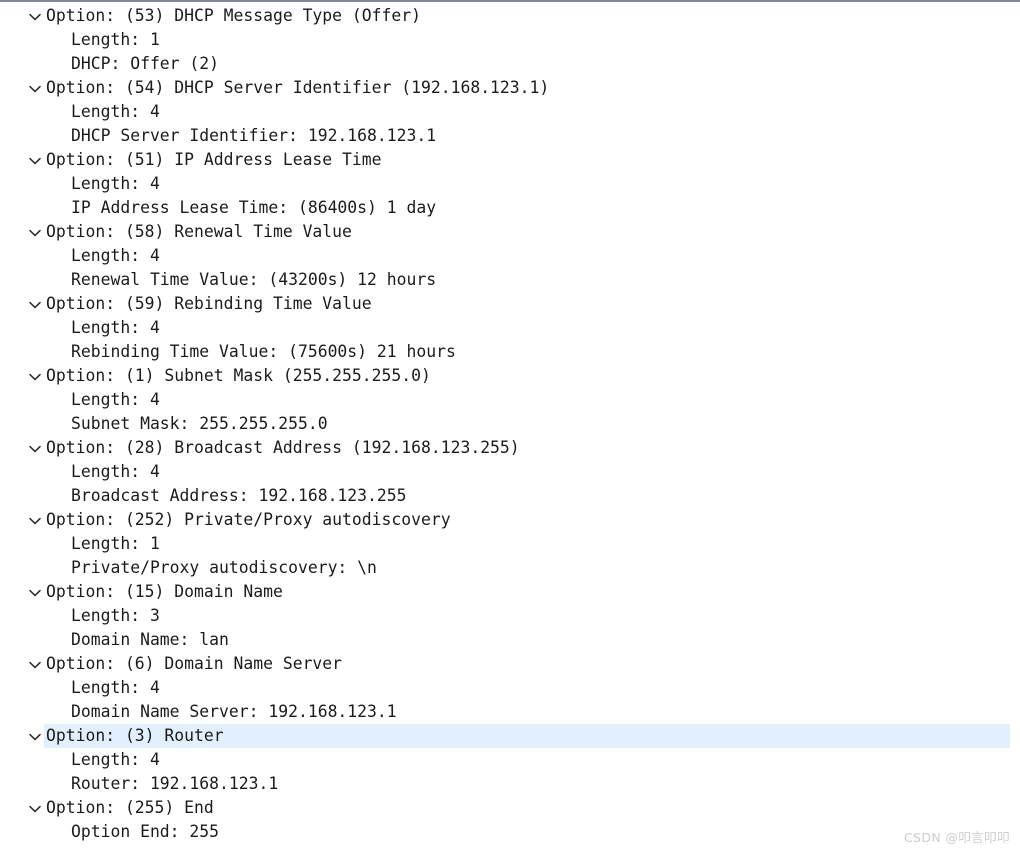  What do you see at coordinates (199, 423) in the screenshot?
I see `tree-row-label: Subnet Mask: 255.255.255.0` at bounding box center [199, 423].